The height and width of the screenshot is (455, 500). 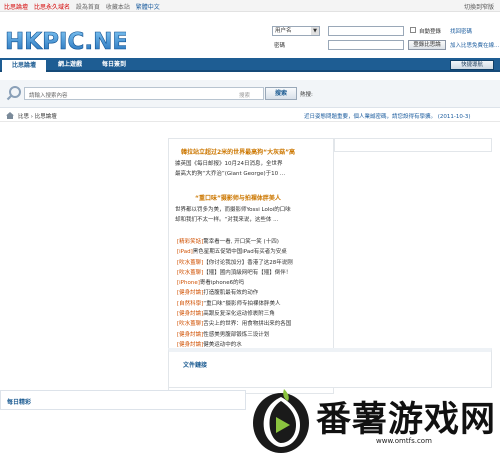 I want to click on chevron-down-icon: ▼, so click(x=315, y=31).